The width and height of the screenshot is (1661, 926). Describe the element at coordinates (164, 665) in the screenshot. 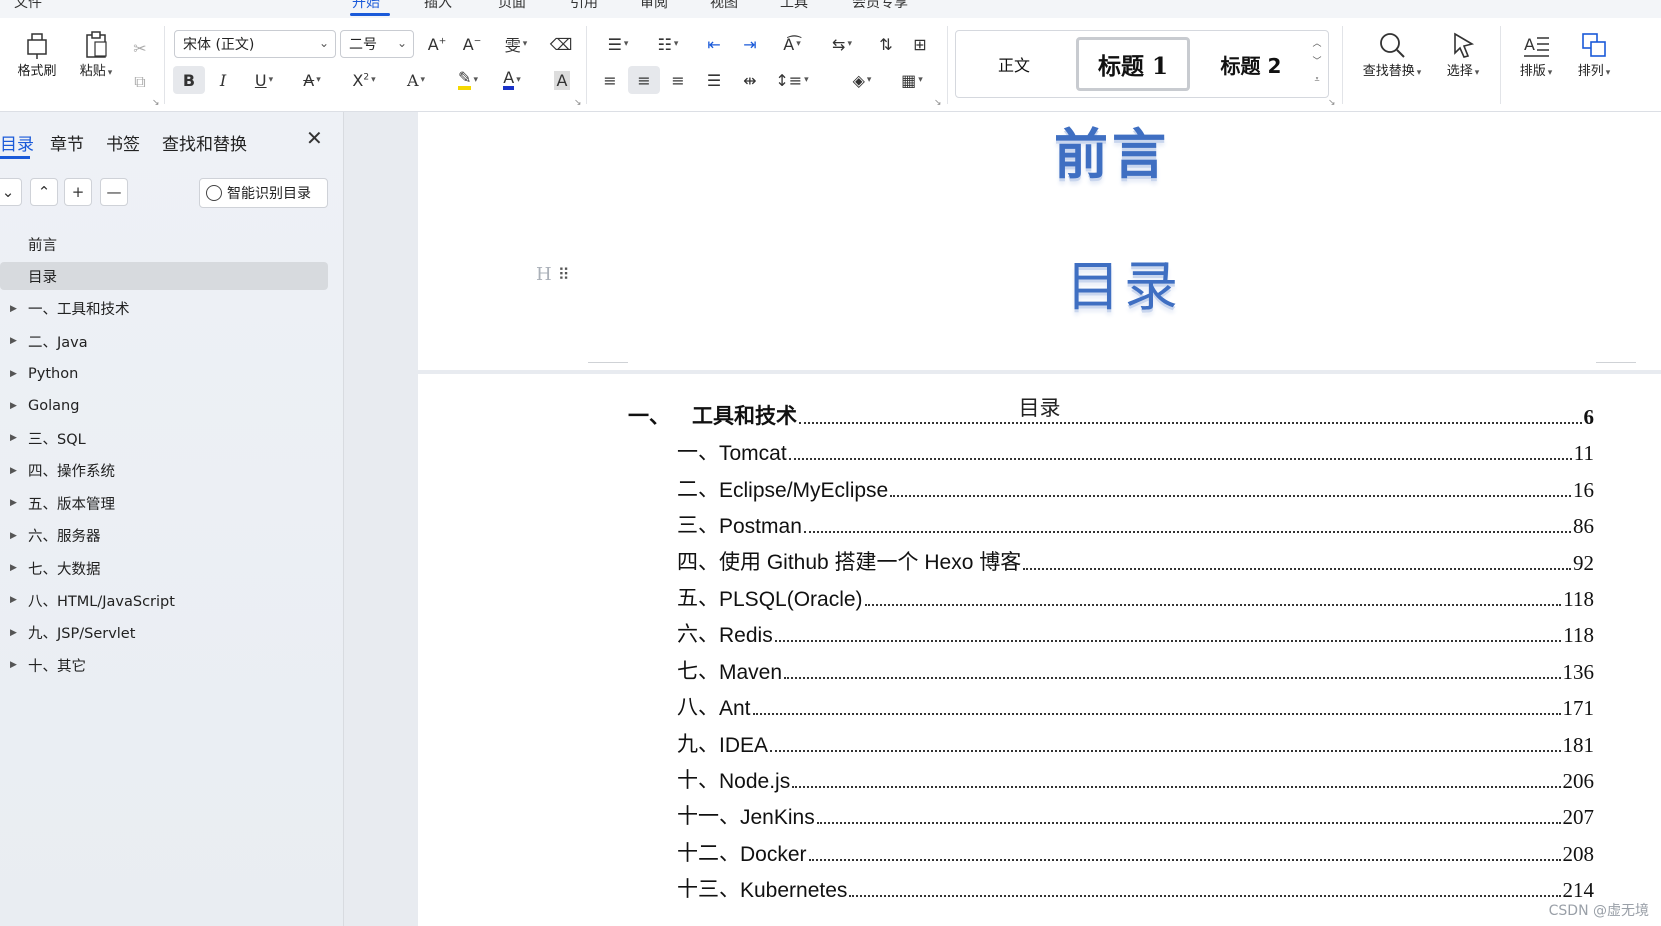

I see `outline-item: ▶ 十、其它` at that location.